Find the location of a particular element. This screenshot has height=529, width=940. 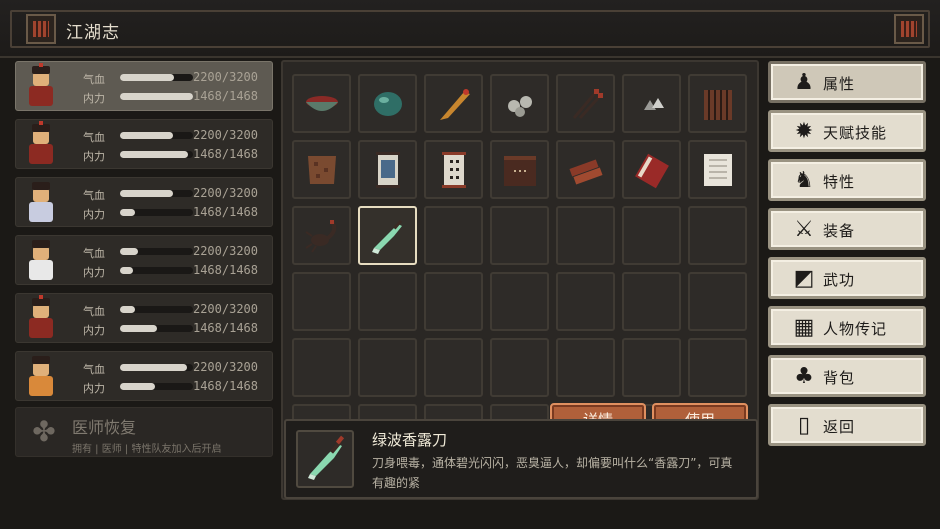

jade-icon is located at coordinates (388, 104).